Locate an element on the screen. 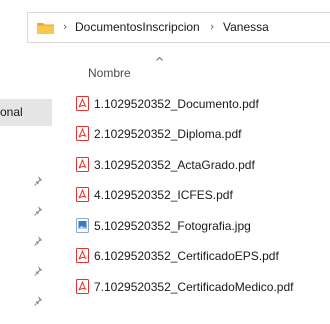 The image size is (330, 324). file-row: 3.1029520352_ActaGrado.pdf is located at coordinates (195, 165).